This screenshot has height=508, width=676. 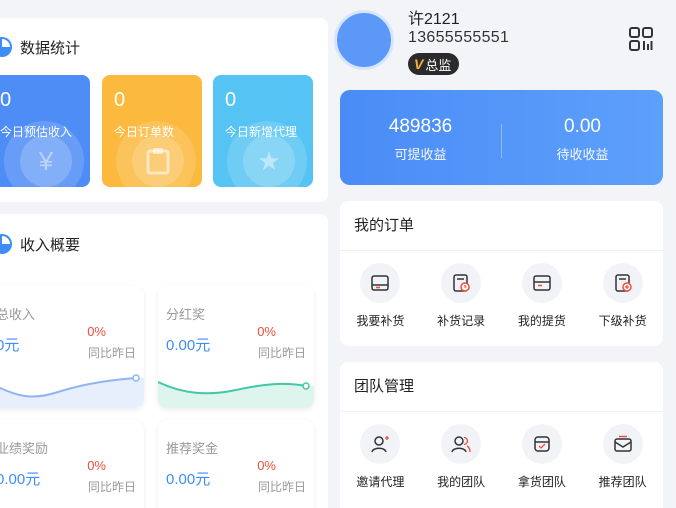 What do you see at coordinates (72, 464) in the screenshot?
I see `income-tile-performance: 业绩奖励 0.00元 0% 同比昨日` at bounding box center [72, 464].